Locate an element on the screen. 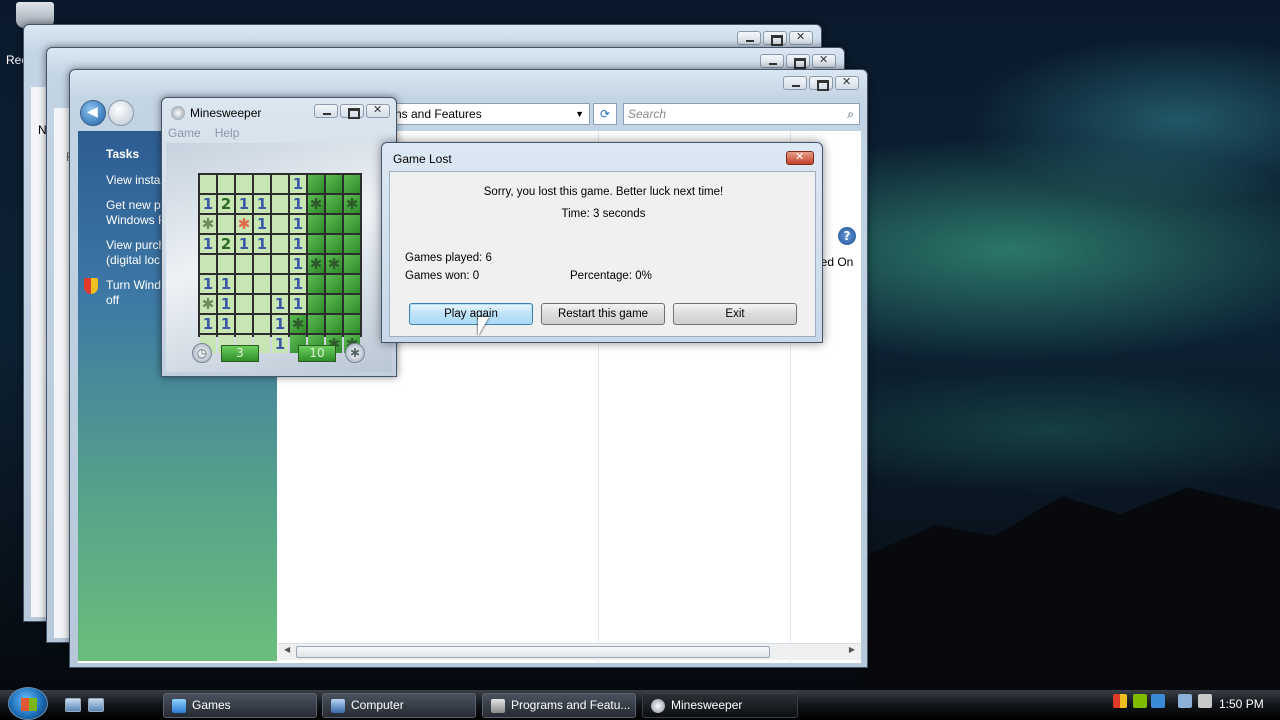 The image size is (1280, 720). forward-button is located at coordinates (121, 113).